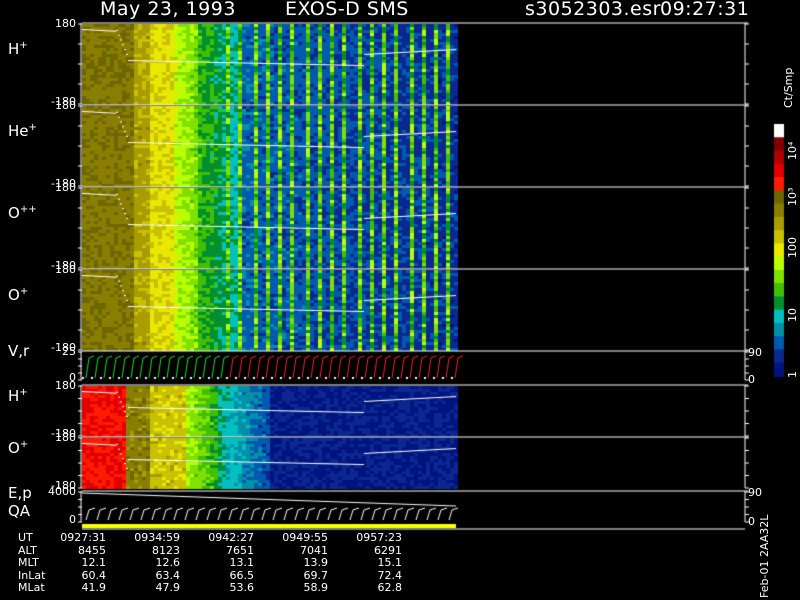 This screenshot has height=600, width=800. Describe the element at coordinates (242, 587) in the screenshot. I see `orbit-cell-MLat-2: 53.6` at that location.